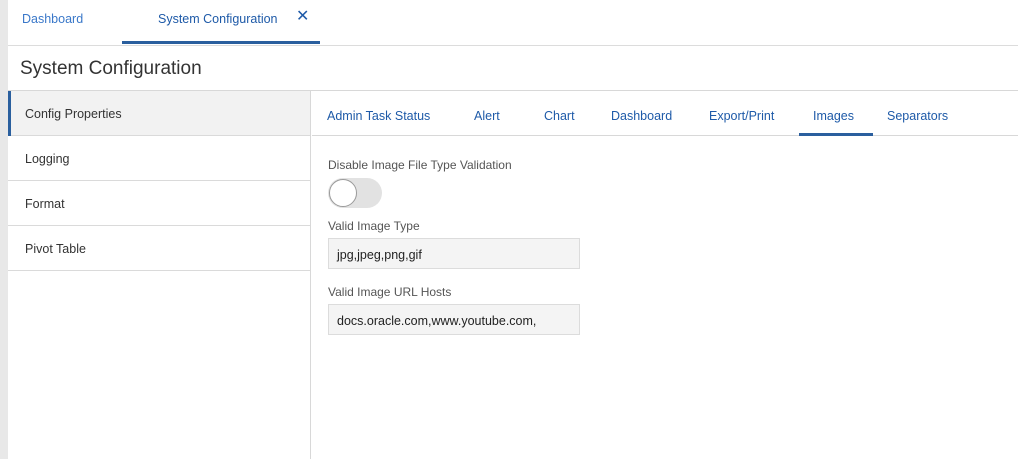  What do you see at coordinates (741, 116) in the screenshot?
I see `tab-export-print: Export/Print` at bounding box center [741, 116].